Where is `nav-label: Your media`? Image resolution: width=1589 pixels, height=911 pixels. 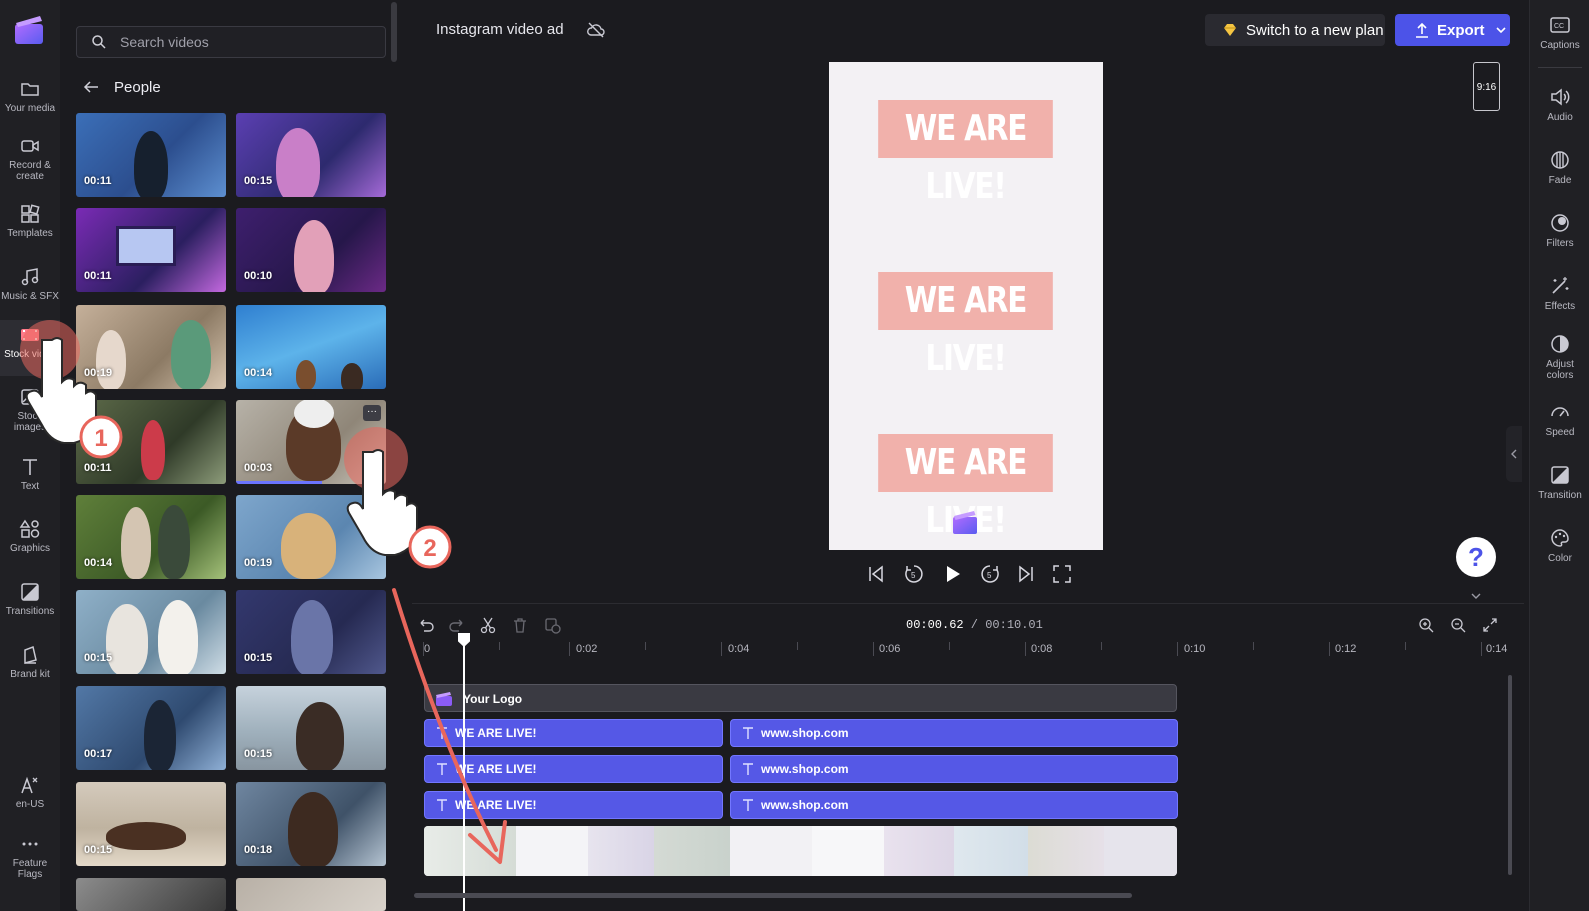 nav-label: Your media is located at coordinates (30, 108).